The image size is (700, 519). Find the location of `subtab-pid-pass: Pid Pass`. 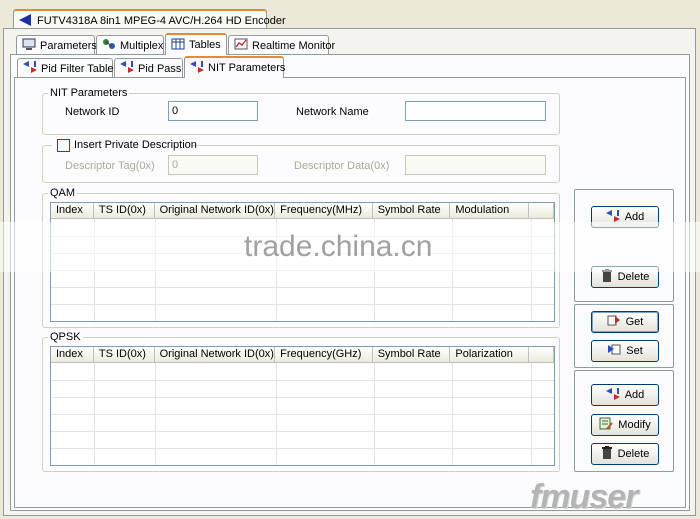

subtab-pid-pass: Pid Pass is located at coordinates (148, 68).